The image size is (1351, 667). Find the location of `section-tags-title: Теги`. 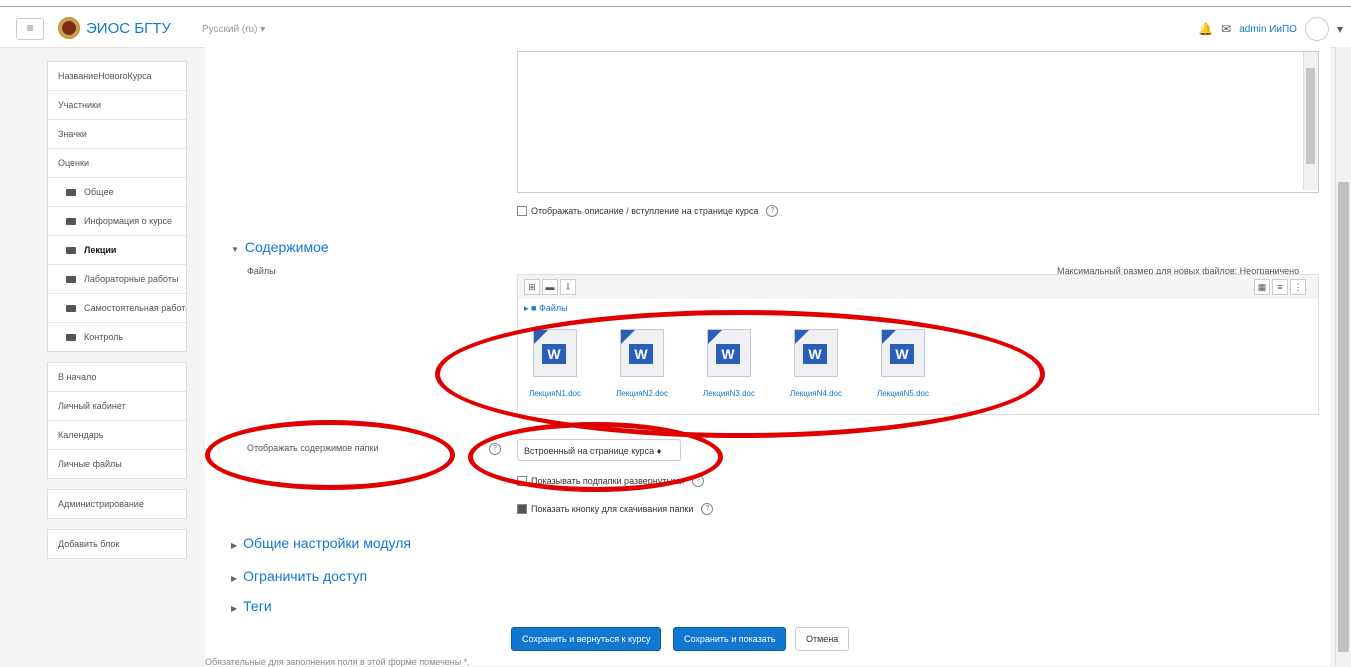

section-tags-title: Теги is located at coordinates (257, 606).